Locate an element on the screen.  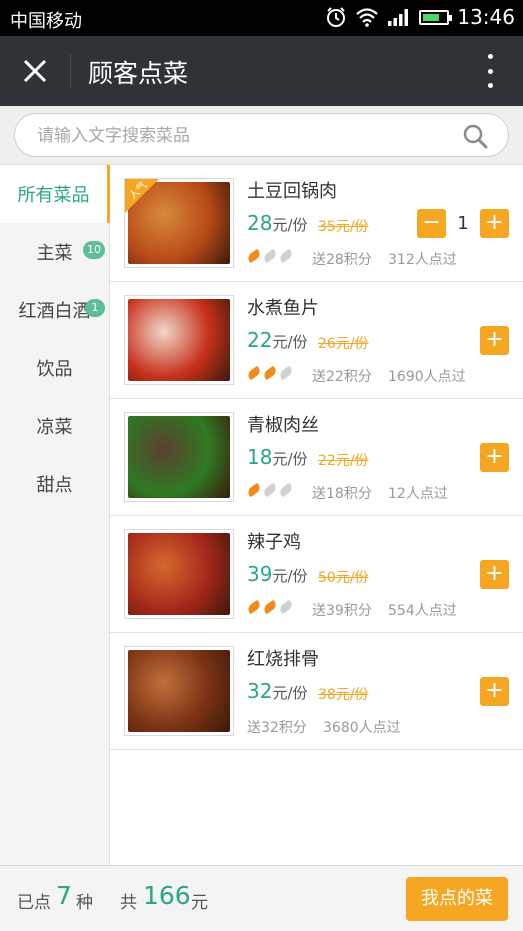
dish-item: 青椒肉丝 18元/份 22元/份 送18积分 12人点过 + is located at coordinates (316, 457).